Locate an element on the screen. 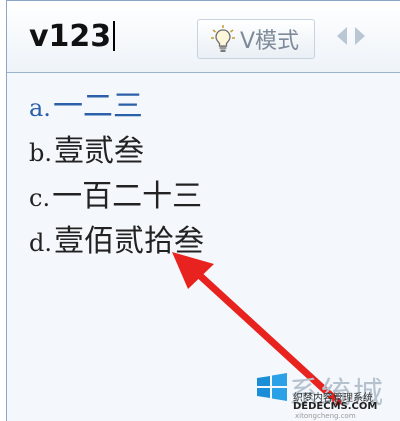 The width and height of the screenshot is (400, 421). windows-logo-icon is located at coordinates (272, 387).